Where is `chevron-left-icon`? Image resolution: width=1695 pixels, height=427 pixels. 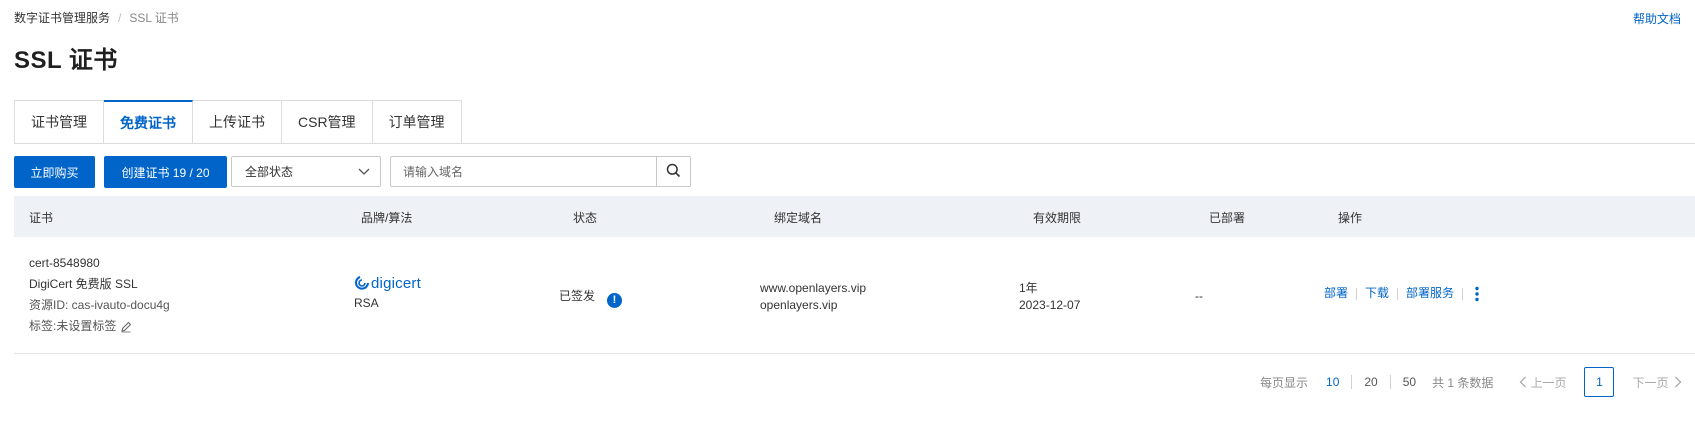 chevron-left-icon is located at coordinates (1523, 382).